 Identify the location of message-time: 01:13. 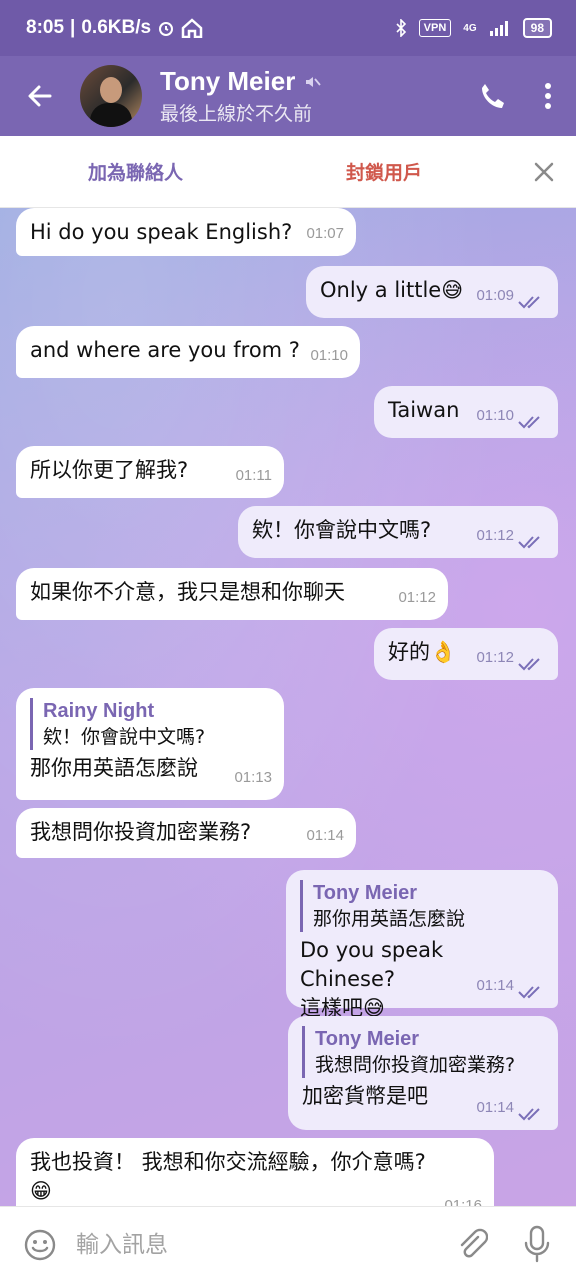
(253, 777).